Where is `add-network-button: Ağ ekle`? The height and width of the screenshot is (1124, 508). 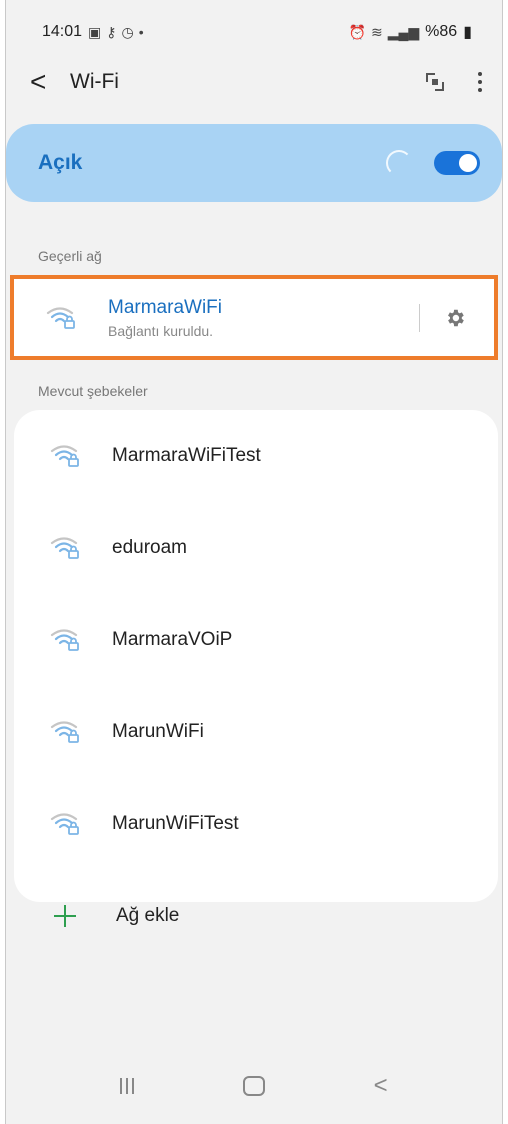
add-network-button: Ağ ekle is located at coordinates (256, 916).